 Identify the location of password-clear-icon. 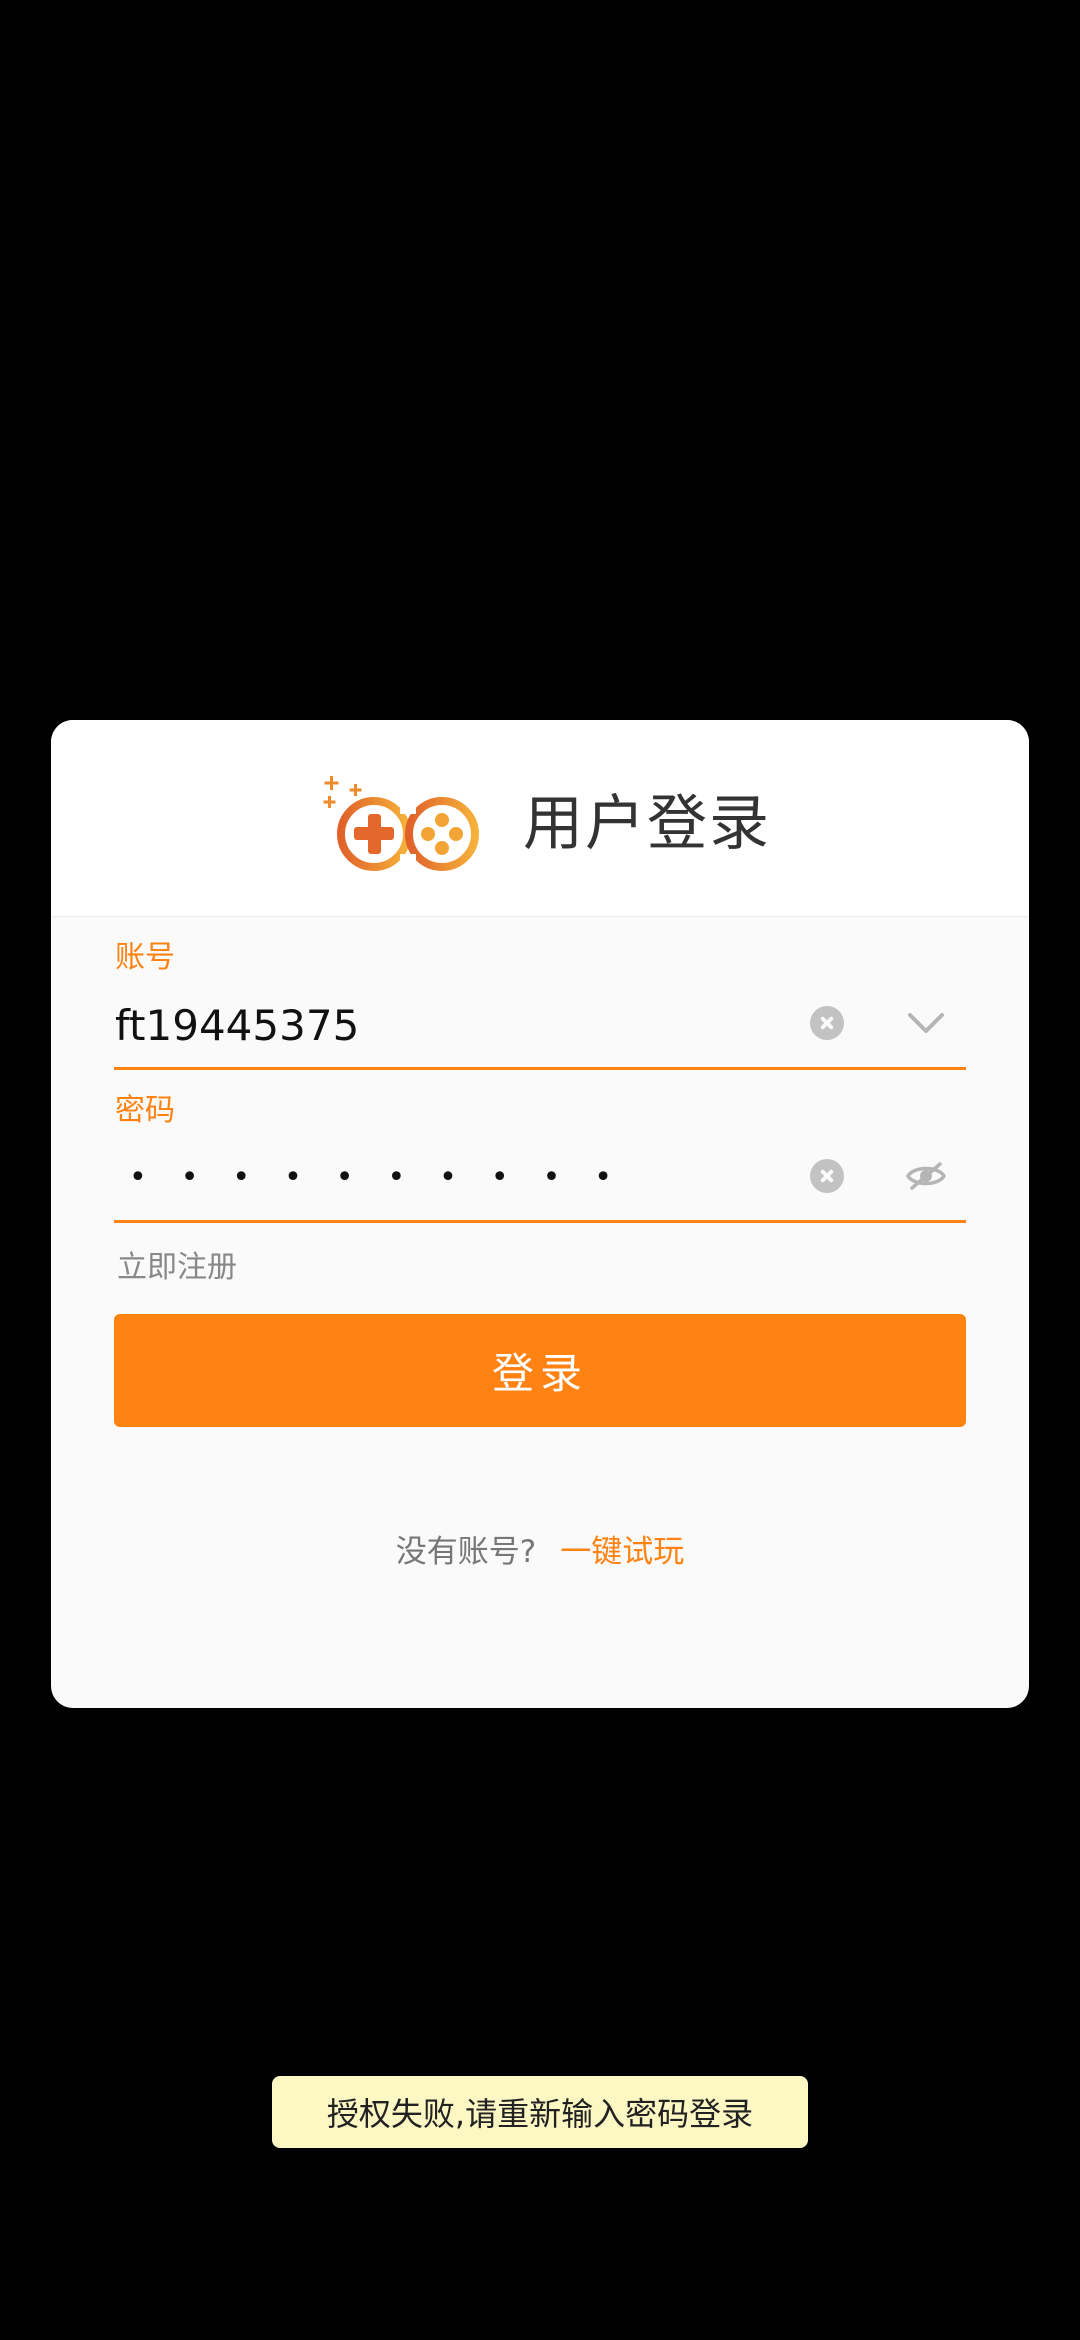
(827, 1176).